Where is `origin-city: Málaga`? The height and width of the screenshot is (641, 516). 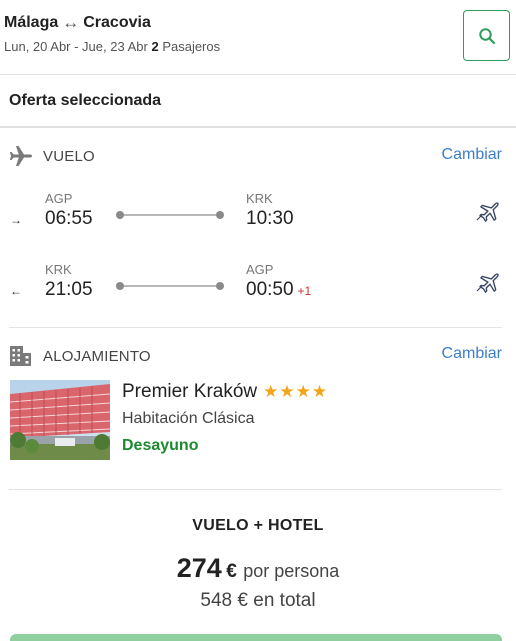
origin-city: Málaga is located at coordinates (31, 22).